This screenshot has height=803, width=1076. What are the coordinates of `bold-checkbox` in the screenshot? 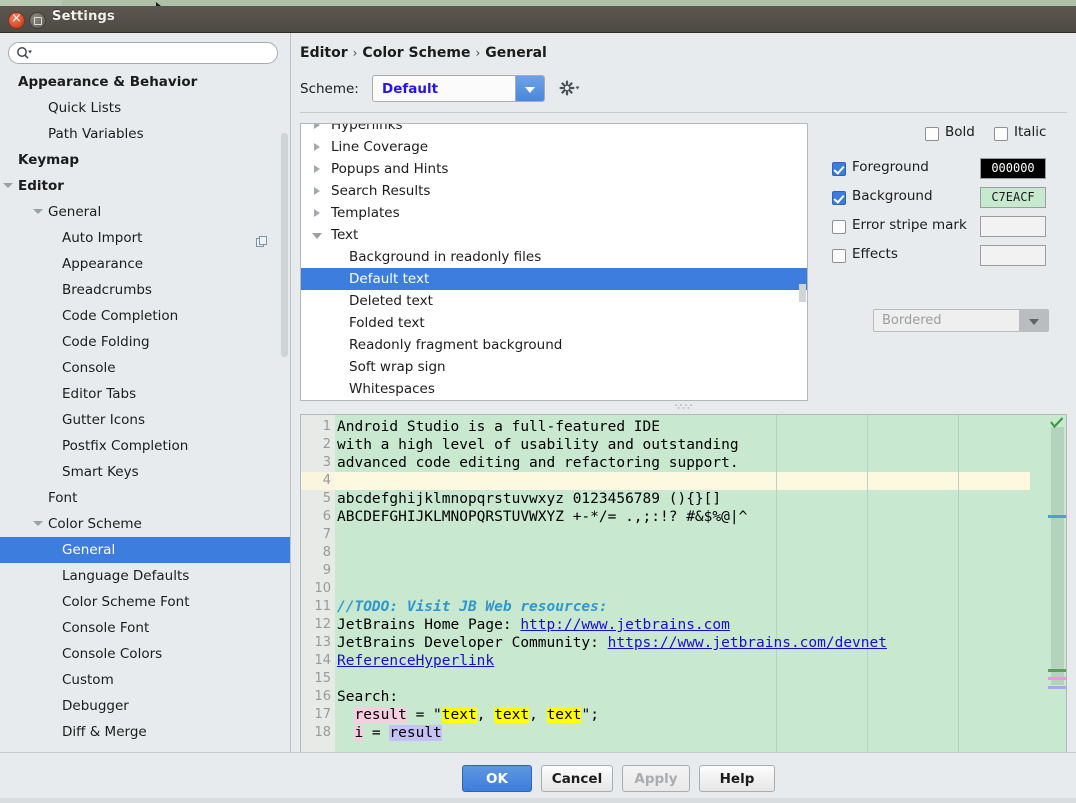 It's located at (932, 134).